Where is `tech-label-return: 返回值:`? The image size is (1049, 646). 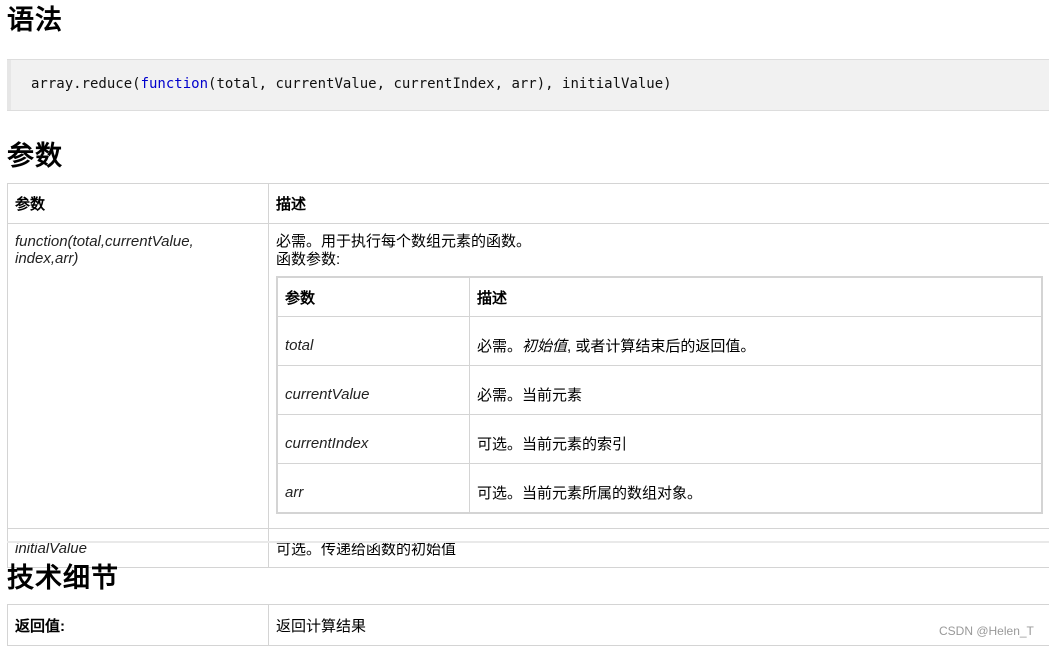
tech-label-return: 返回值: is located at coordinates (138, 625).